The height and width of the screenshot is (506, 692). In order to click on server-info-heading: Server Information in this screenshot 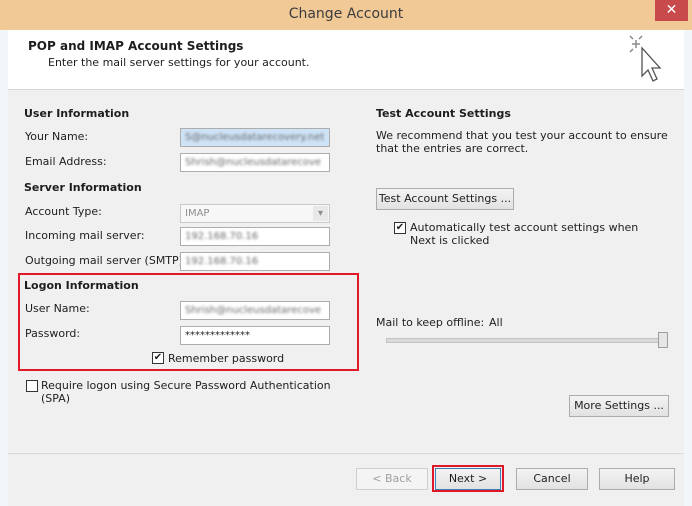, I will do `click(83, 187)`.